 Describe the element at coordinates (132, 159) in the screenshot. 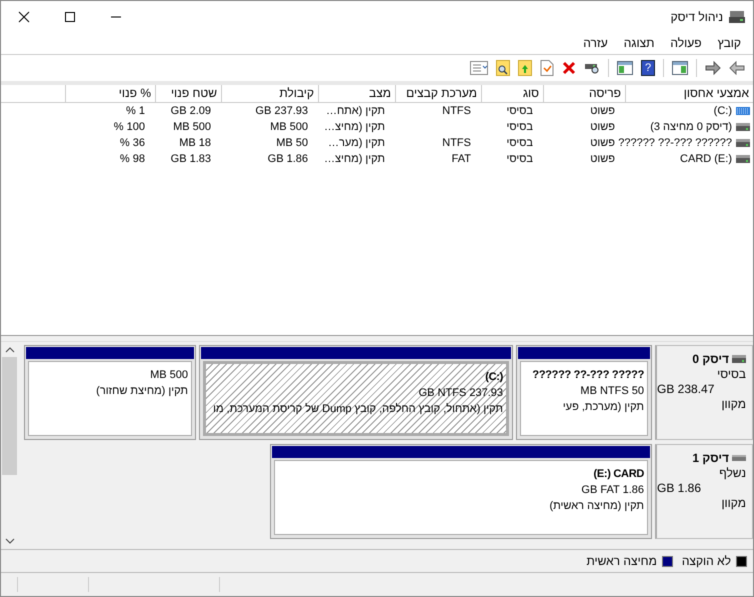

I see `table-cell: % 98` at that location.